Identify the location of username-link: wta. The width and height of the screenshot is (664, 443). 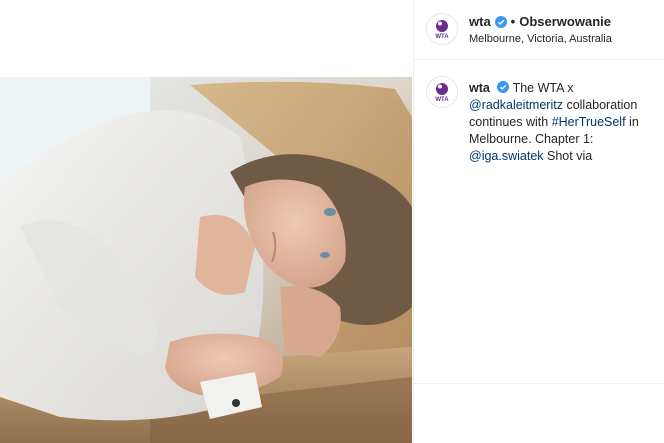
(480, 21).